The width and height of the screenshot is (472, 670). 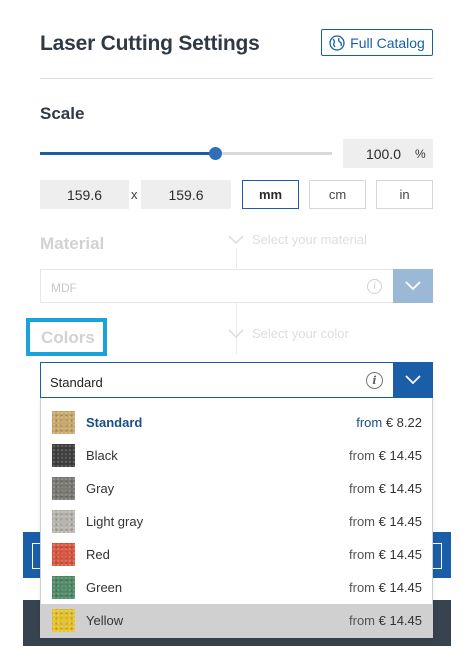 What do you see at coordinates (84, 194) in the screenshot?
I see `width-field: 159.6` at bounding box center [84, 194].